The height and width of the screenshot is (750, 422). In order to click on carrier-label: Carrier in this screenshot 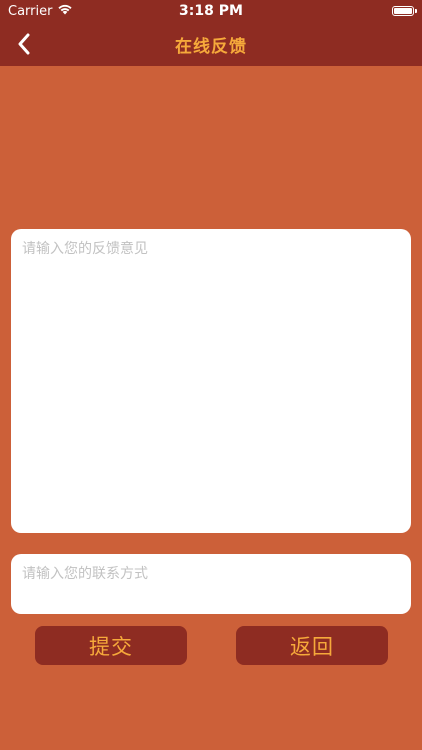, I will do `click(30, 11)`.